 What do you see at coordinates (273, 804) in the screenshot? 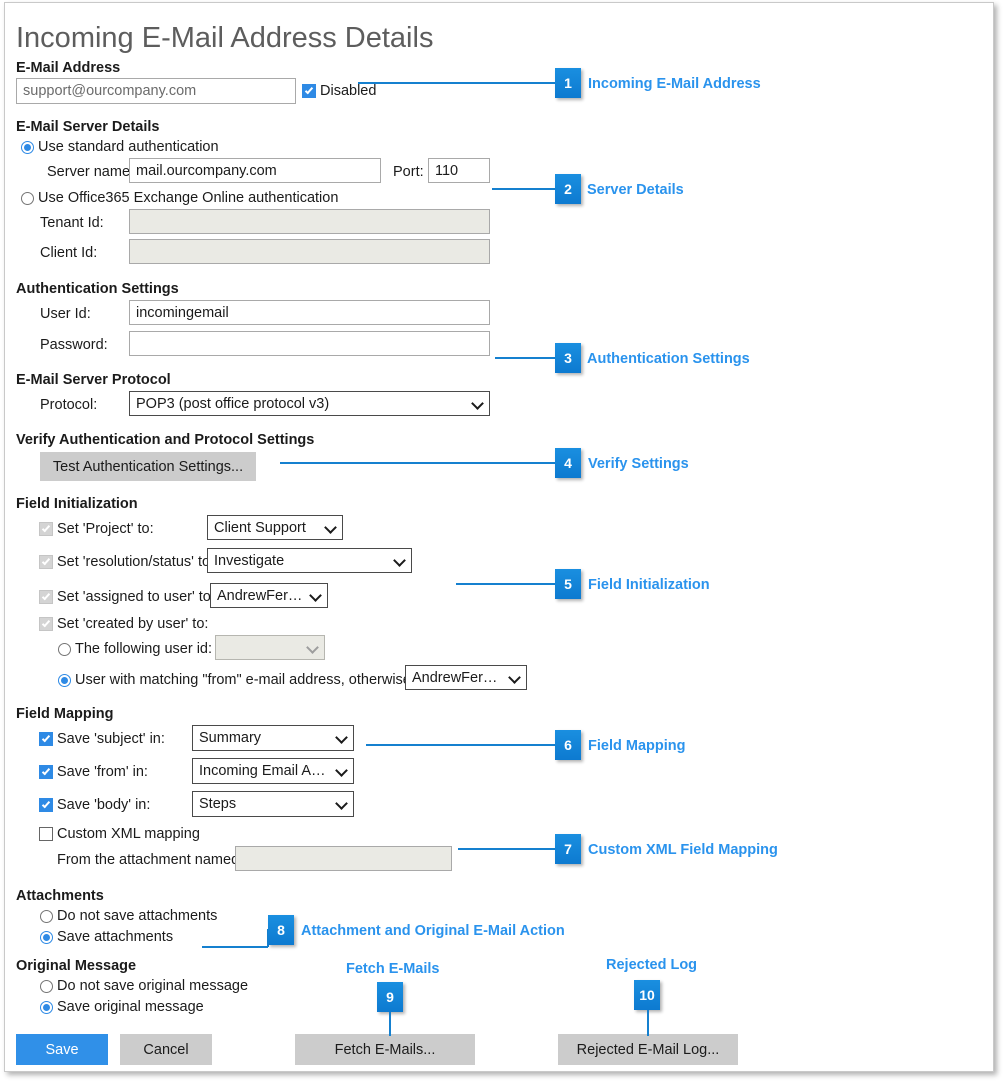
I see `body-target-select: Steps` at bounding box center [273, 804].